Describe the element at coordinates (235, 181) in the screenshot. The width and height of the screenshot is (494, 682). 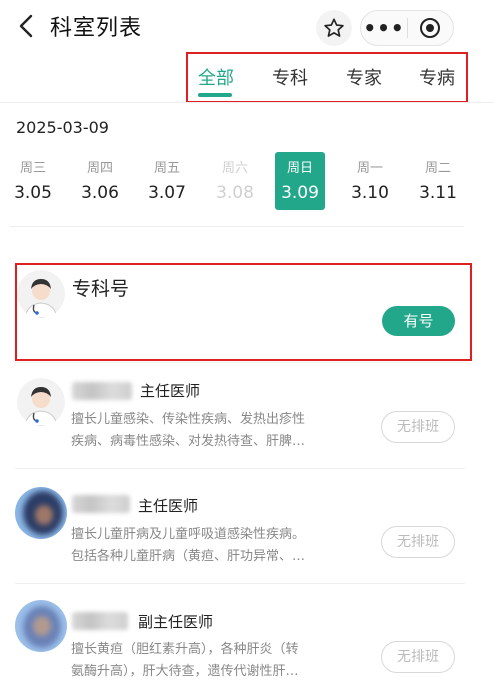
I see `day-item-disabled: 周六 3.08` at that location.